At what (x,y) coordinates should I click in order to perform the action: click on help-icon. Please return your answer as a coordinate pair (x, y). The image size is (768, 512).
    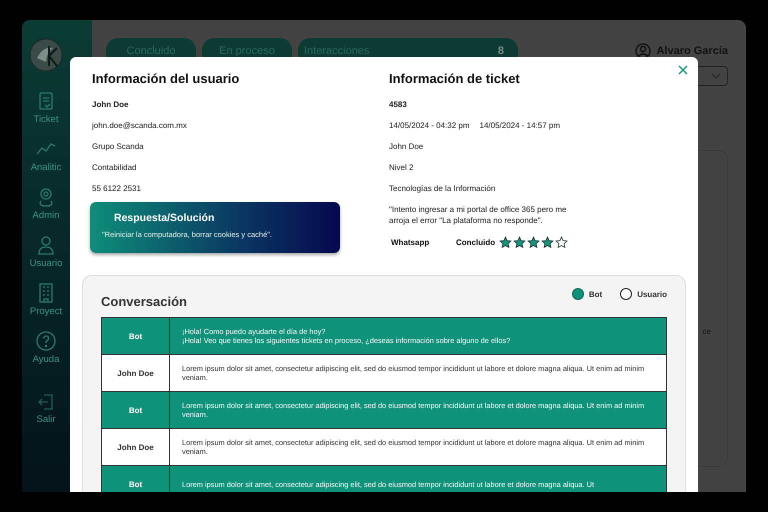
    Looking at the image, I should click on (45, 341).